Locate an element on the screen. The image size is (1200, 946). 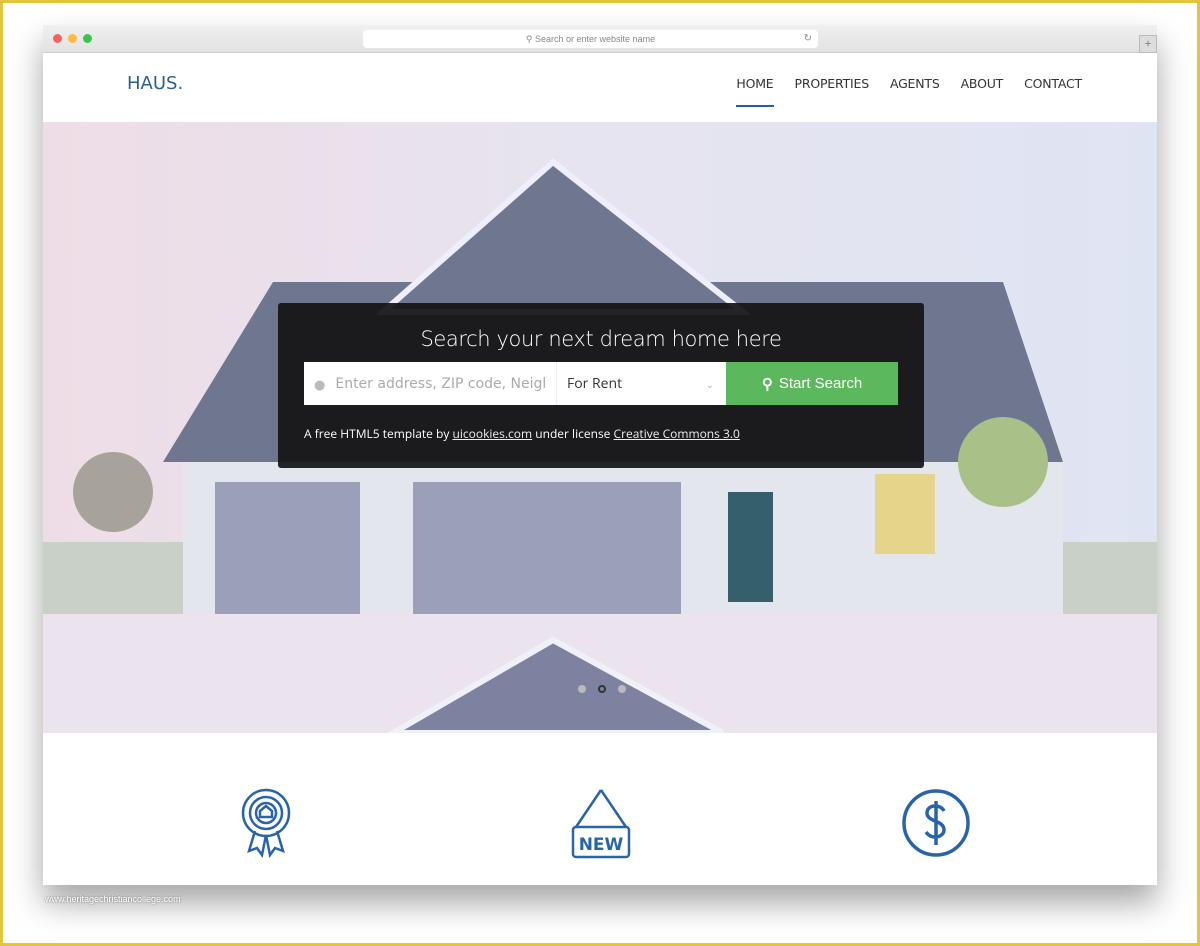
address-bar: ⚲ Search or enter website name ↻ is located at coordinates (590, 39).